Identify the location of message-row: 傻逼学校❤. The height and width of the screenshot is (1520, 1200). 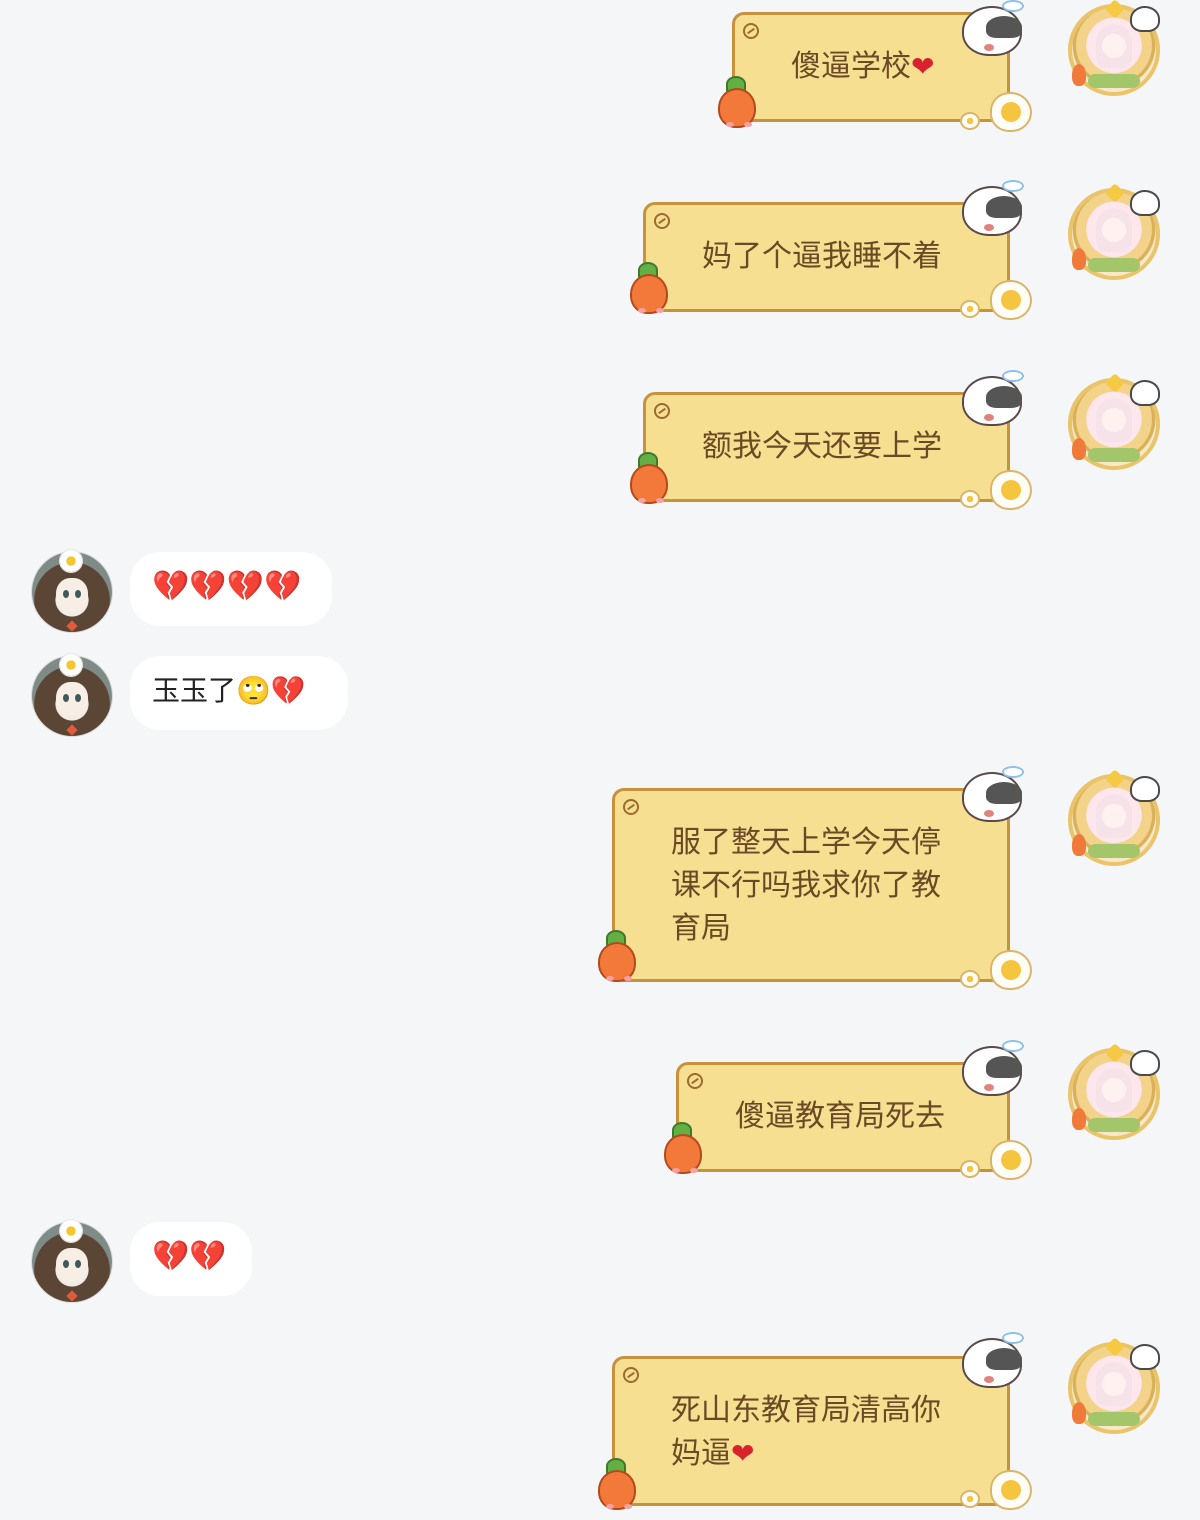
(600, 67).